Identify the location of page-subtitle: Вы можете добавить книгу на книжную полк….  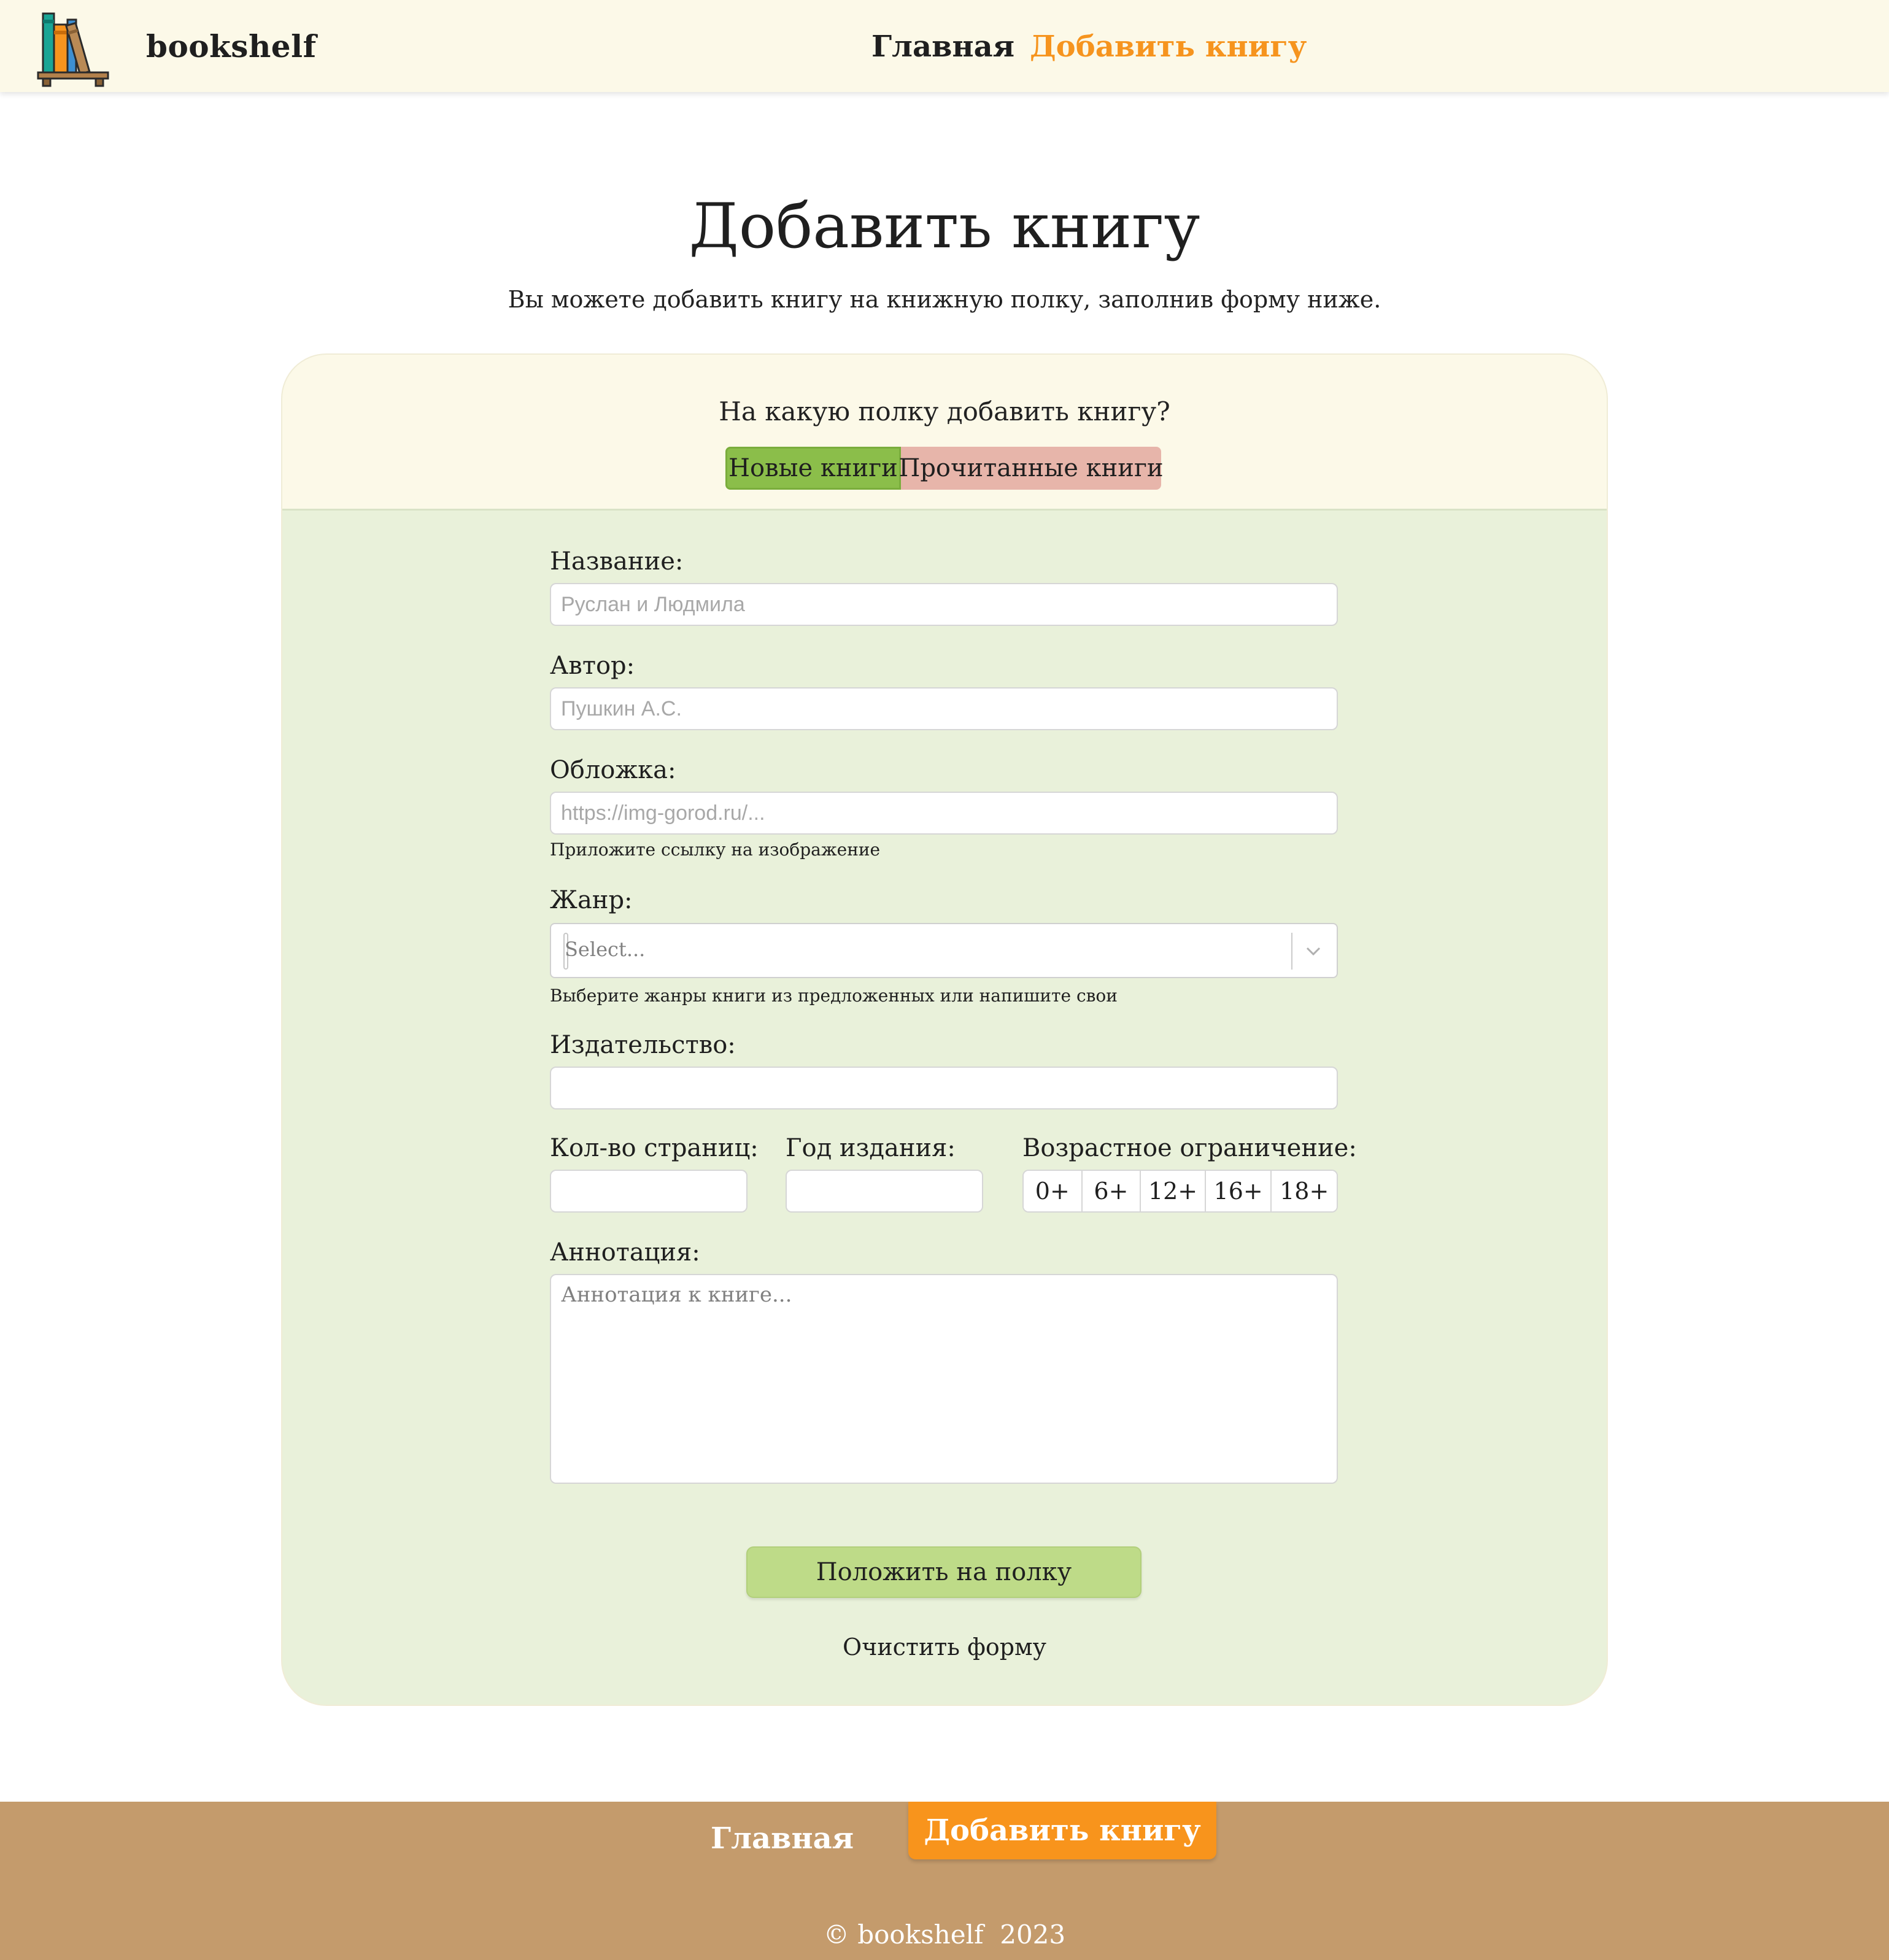
(945, 299).